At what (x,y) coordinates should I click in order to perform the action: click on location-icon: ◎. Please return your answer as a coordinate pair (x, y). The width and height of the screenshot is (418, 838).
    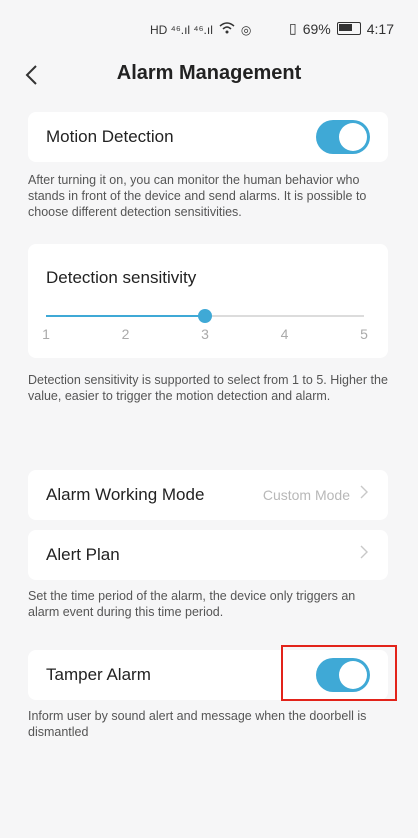
    Looking at the image, I should click on (246, 29).